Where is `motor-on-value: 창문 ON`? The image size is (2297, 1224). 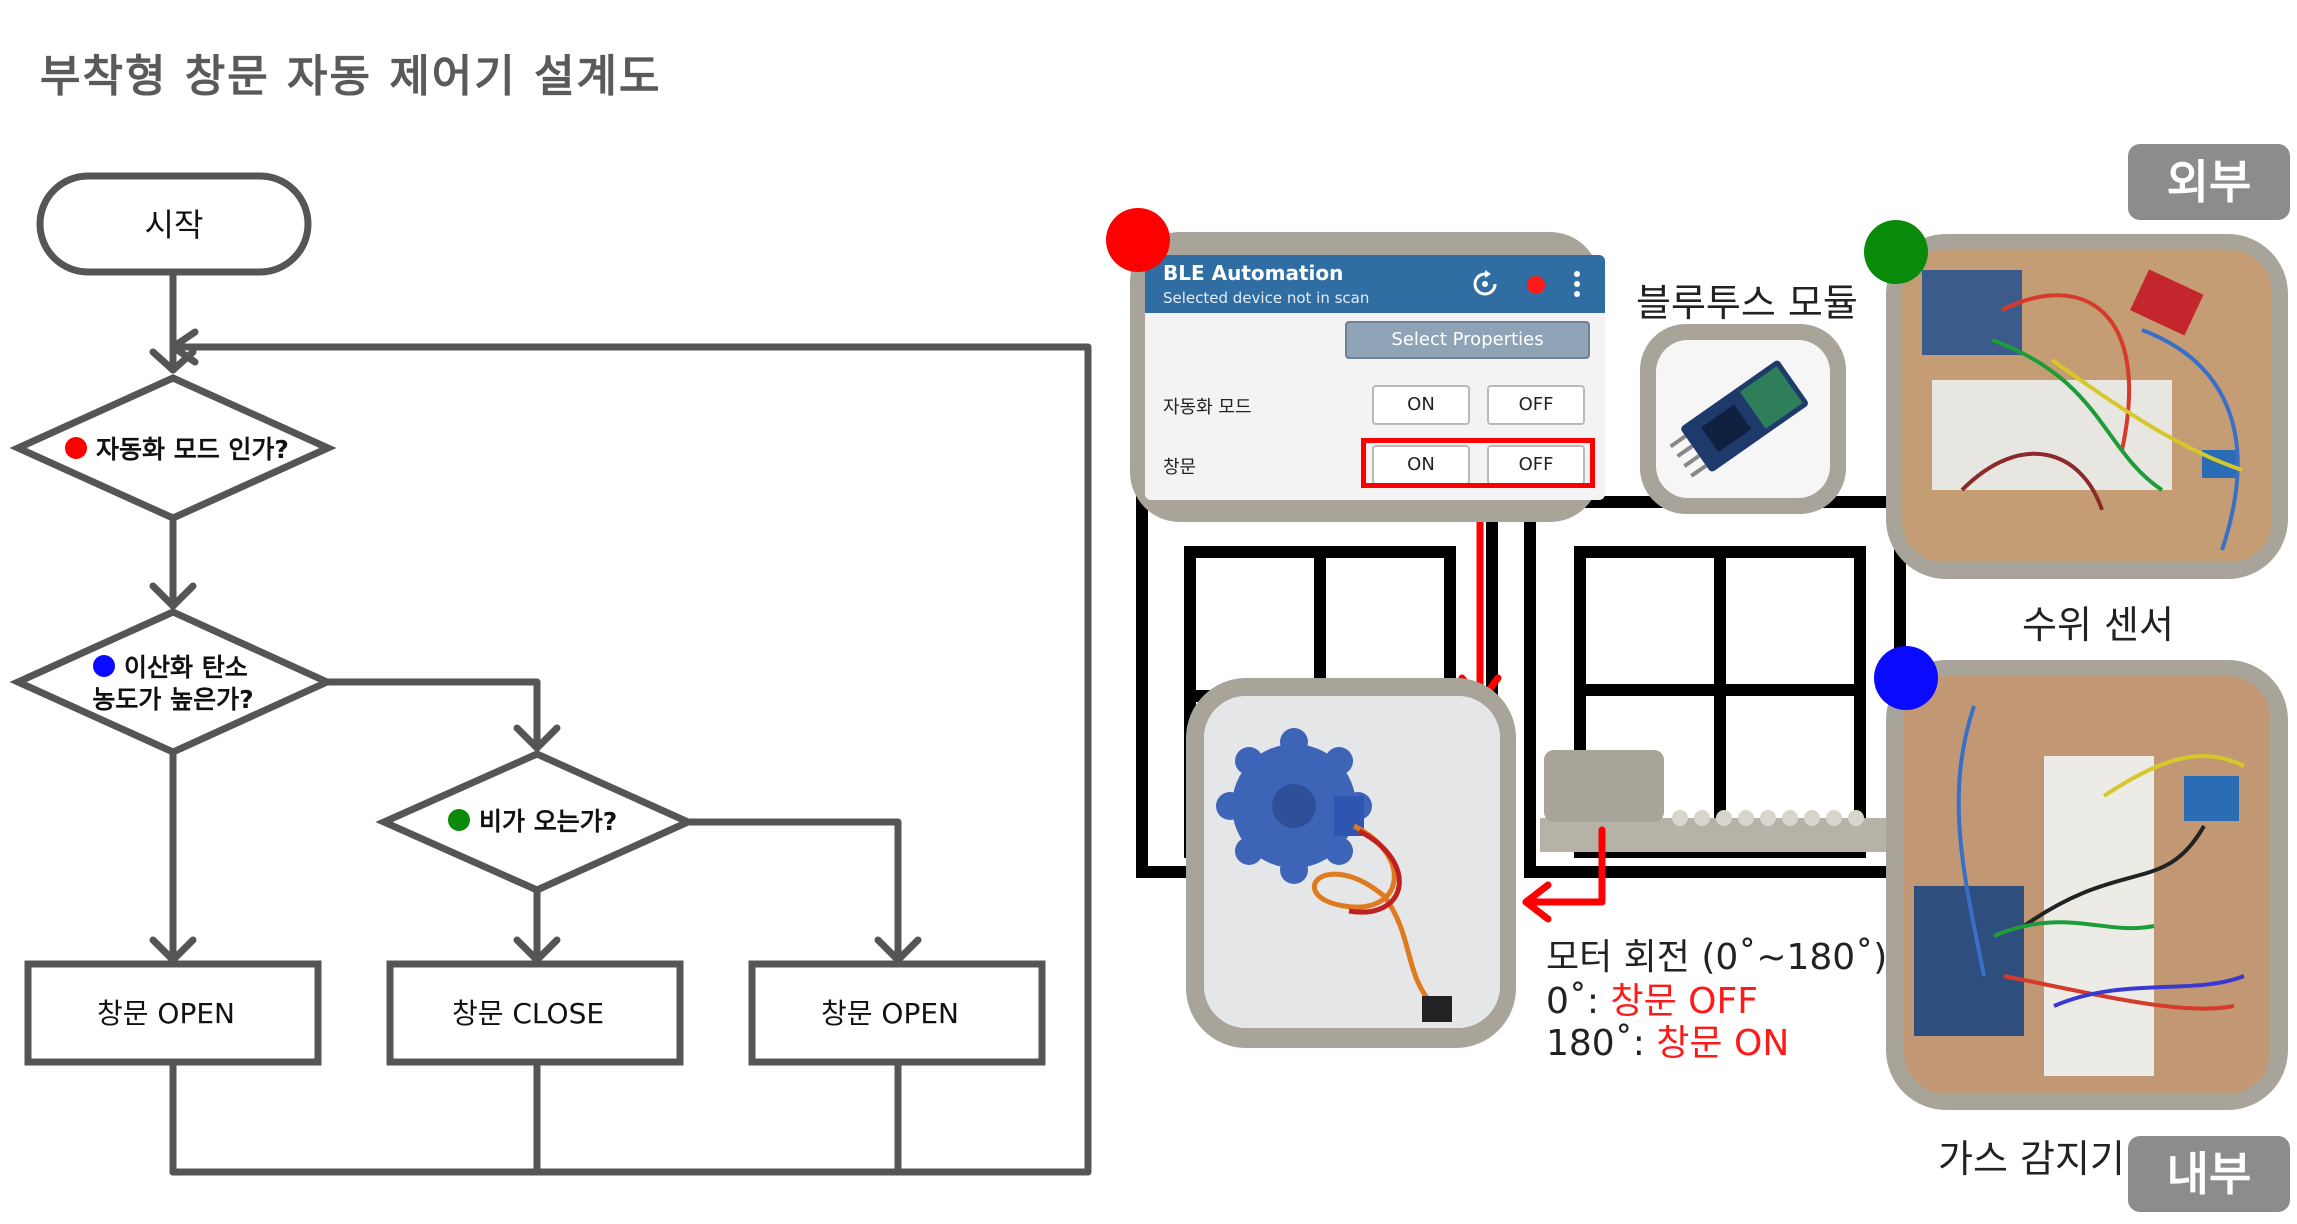
motor-on-value: 창문 ON is located at coordinates (1723, 1043).